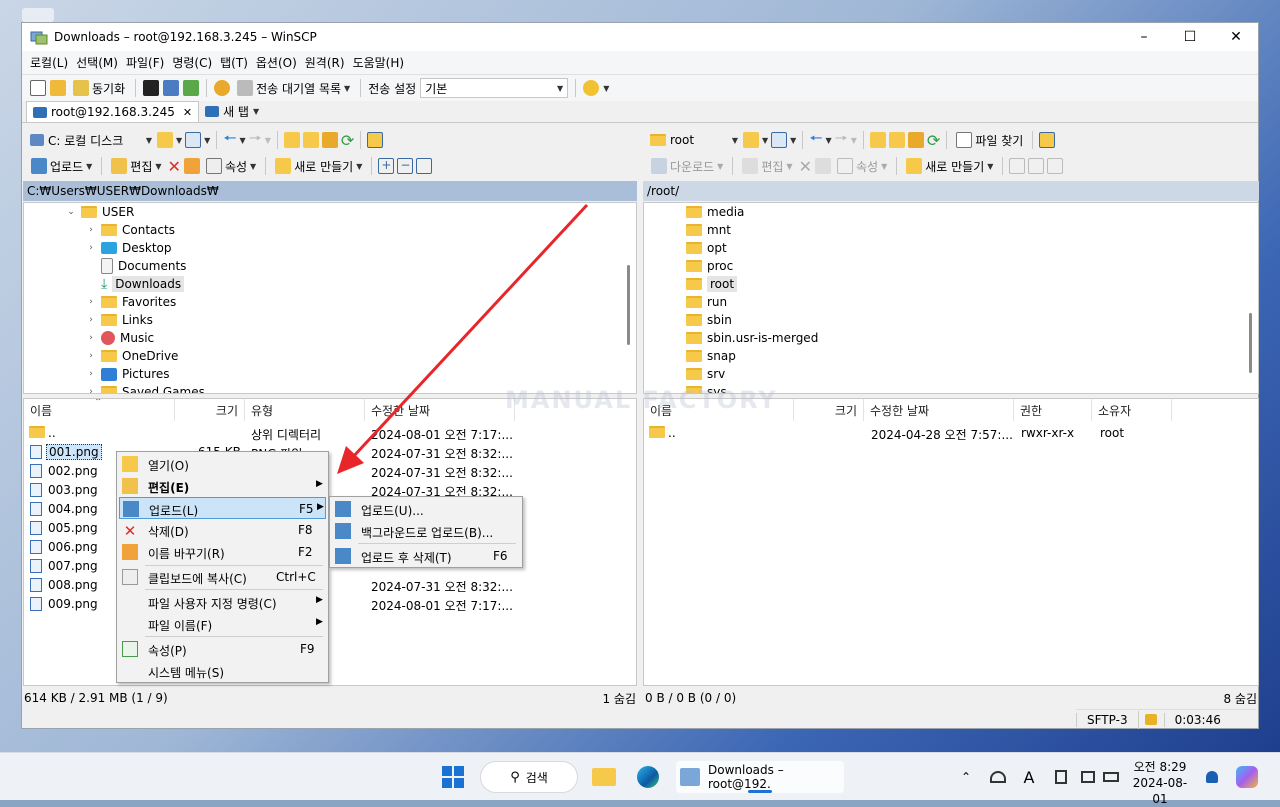 The width and height of the screenshot is (1280, 807). I want to click on copilot-icon, so click(1247, 777).